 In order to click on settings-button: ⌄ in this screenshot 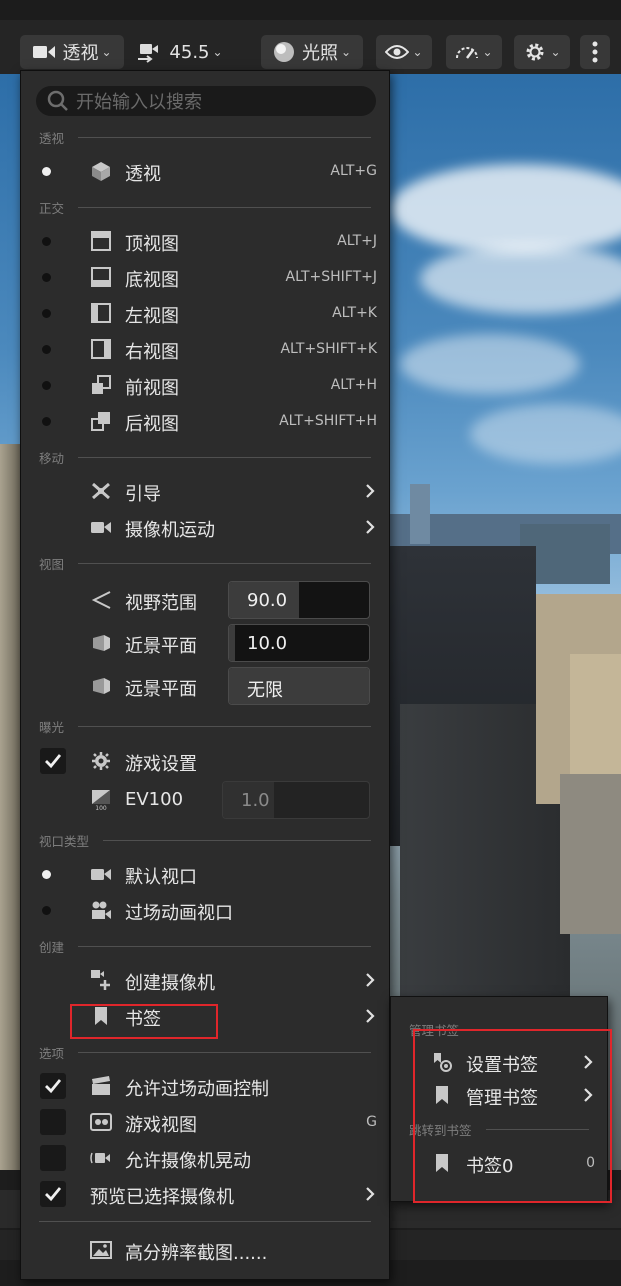, I will do `click(542, 52)`.